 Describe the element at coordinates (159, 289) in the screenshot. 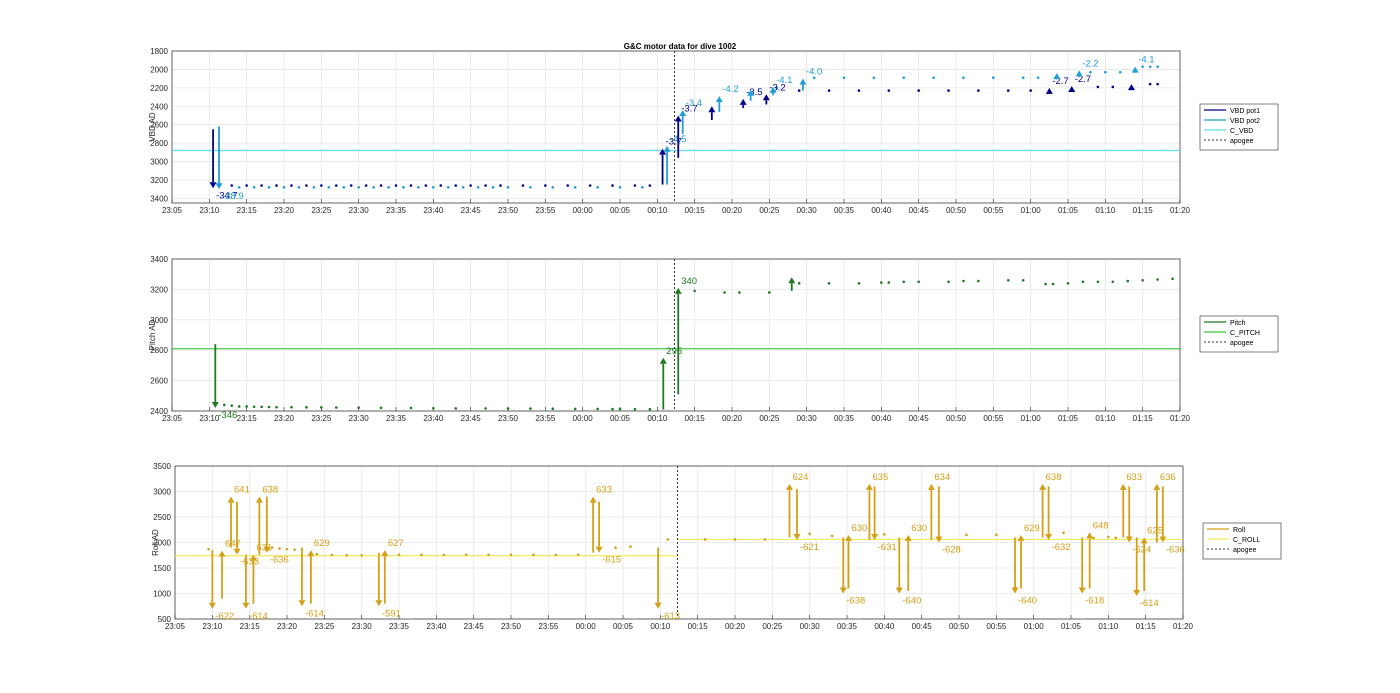

I see `y-tick-label: 3200` at that location.